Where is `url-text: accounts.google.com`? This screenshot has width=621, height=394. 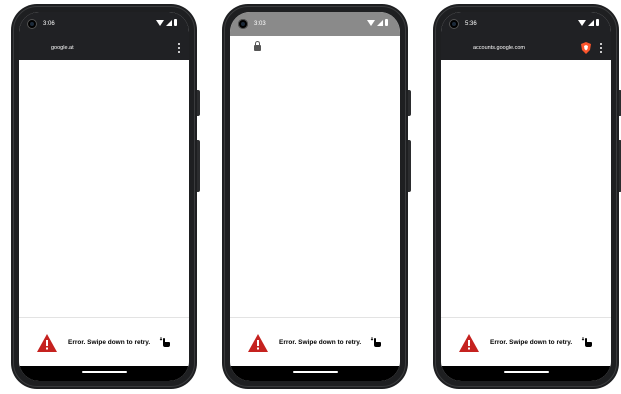
url-text: accounts.google.com is located at coordinates (499, 48).